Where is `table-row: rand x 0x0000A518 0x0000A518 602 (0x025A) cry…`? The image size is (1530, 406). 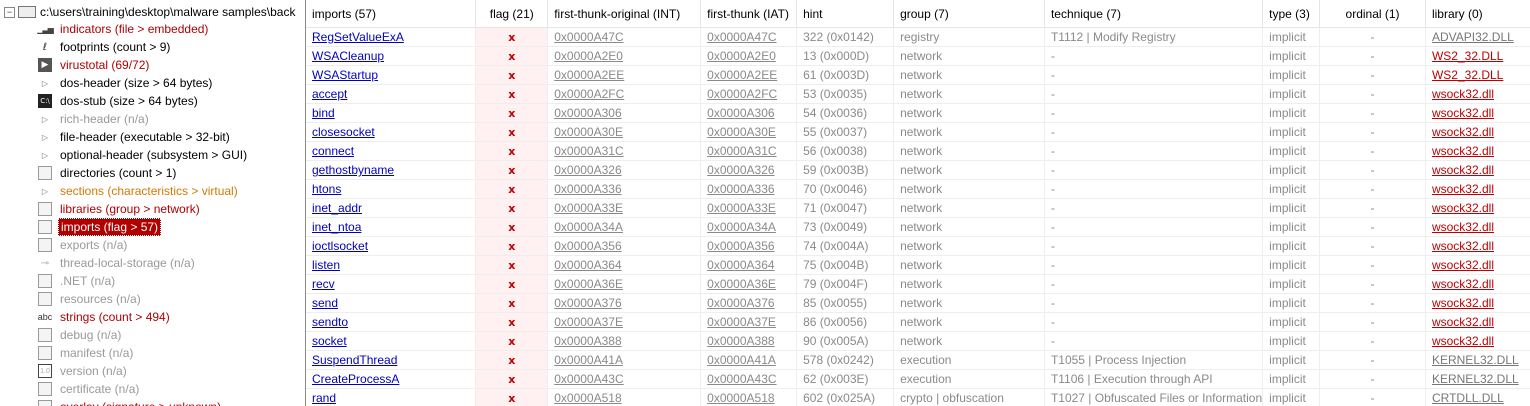 table-row: rand x 0x0000A518 0x0000A518 602 (0x025A) cry… is located at coordinates (918, 397).